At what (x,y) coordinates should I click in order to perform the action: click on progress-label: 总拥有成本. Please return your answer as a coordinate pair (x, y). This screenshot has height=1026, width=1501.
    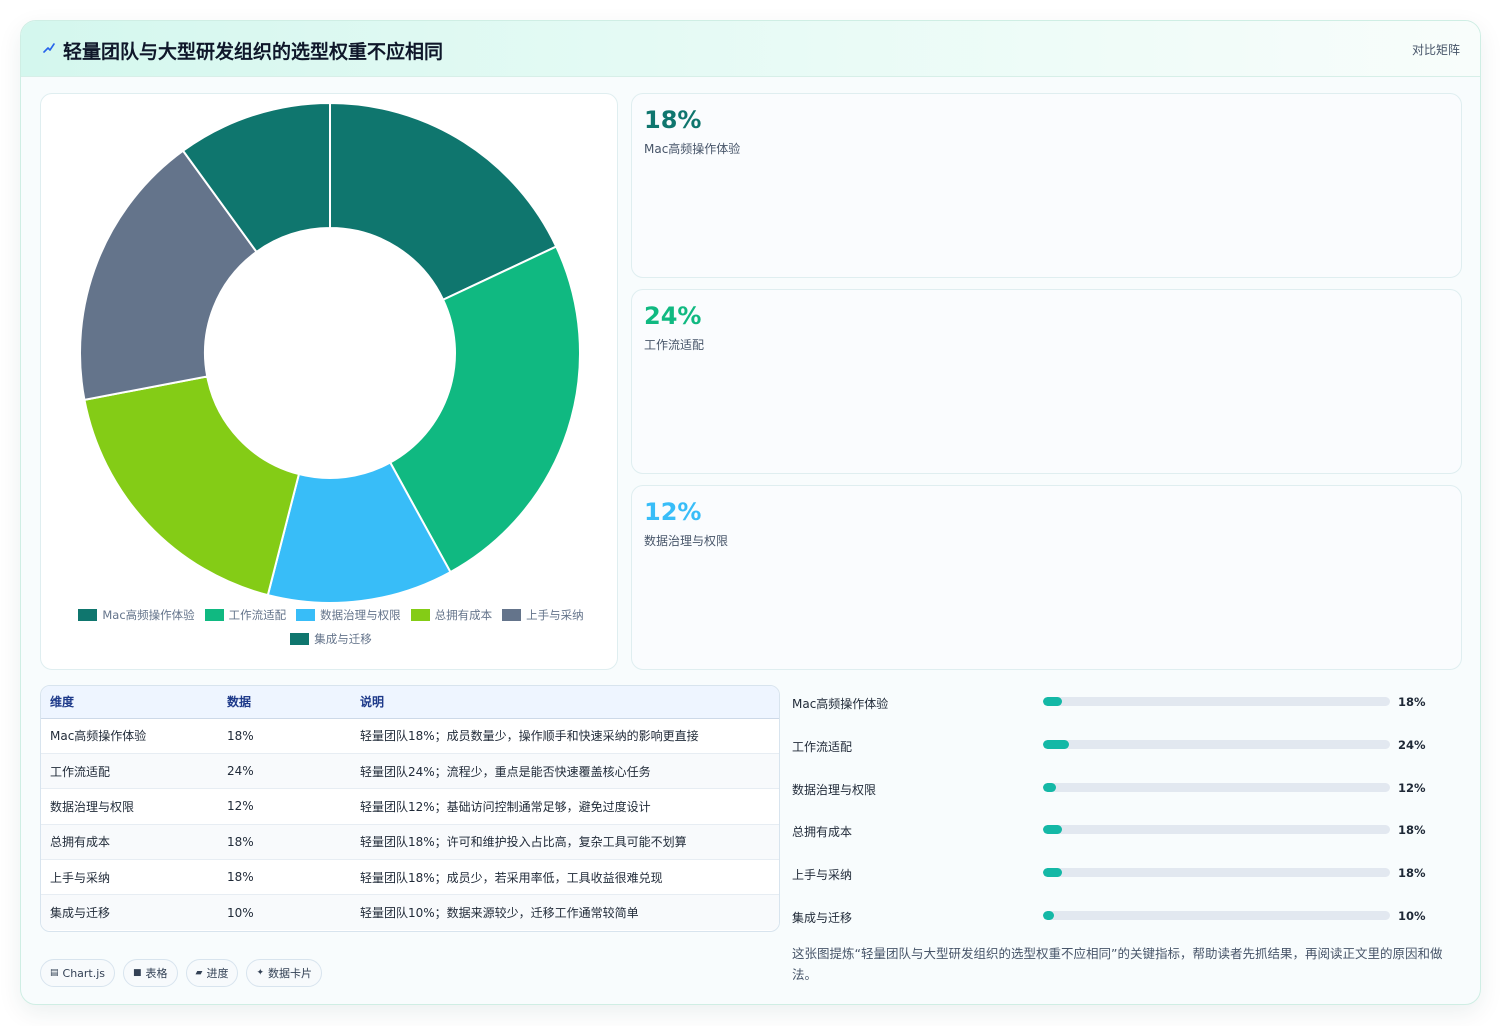
    Looking at the image, I should click on (822, 832).